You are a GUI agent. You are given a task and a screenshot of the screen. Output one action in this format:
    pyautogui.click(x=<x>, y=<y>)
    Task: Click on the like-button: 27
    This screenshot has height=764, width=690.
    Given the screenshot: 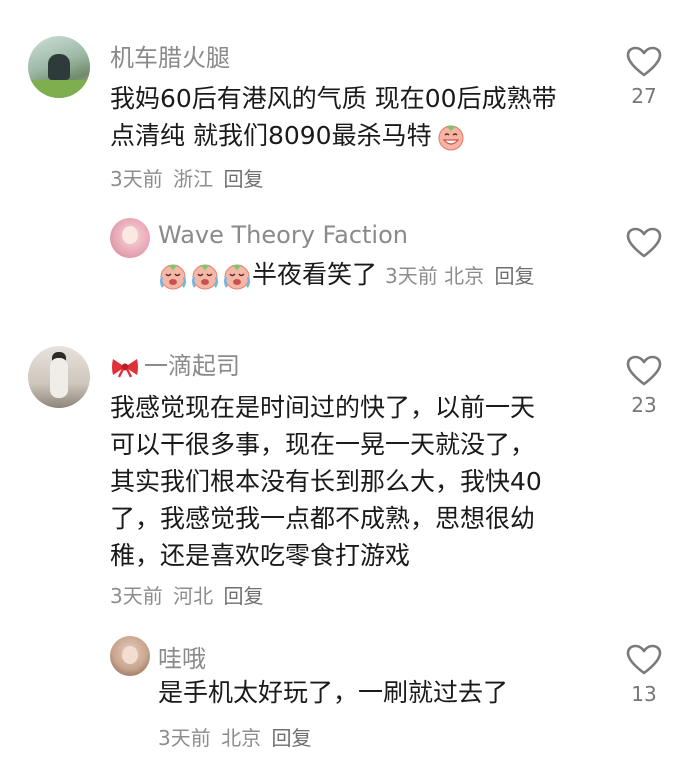 What is the action you would take?
    pyautogui.click(x=644, y=77)
    